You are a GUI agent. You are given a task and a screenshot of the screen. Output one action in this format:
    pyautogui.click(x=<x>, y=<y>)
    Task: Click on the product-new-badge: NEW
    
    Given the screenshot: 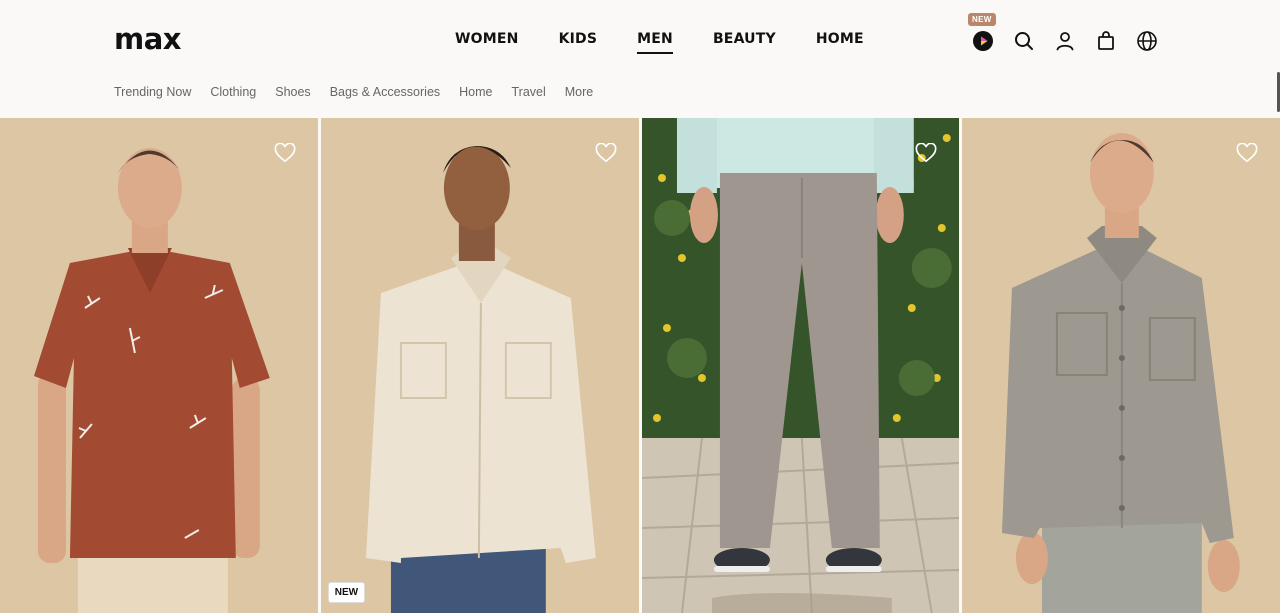 What is the action you would take?
    pyautogui.click(x=346, y=592)
    